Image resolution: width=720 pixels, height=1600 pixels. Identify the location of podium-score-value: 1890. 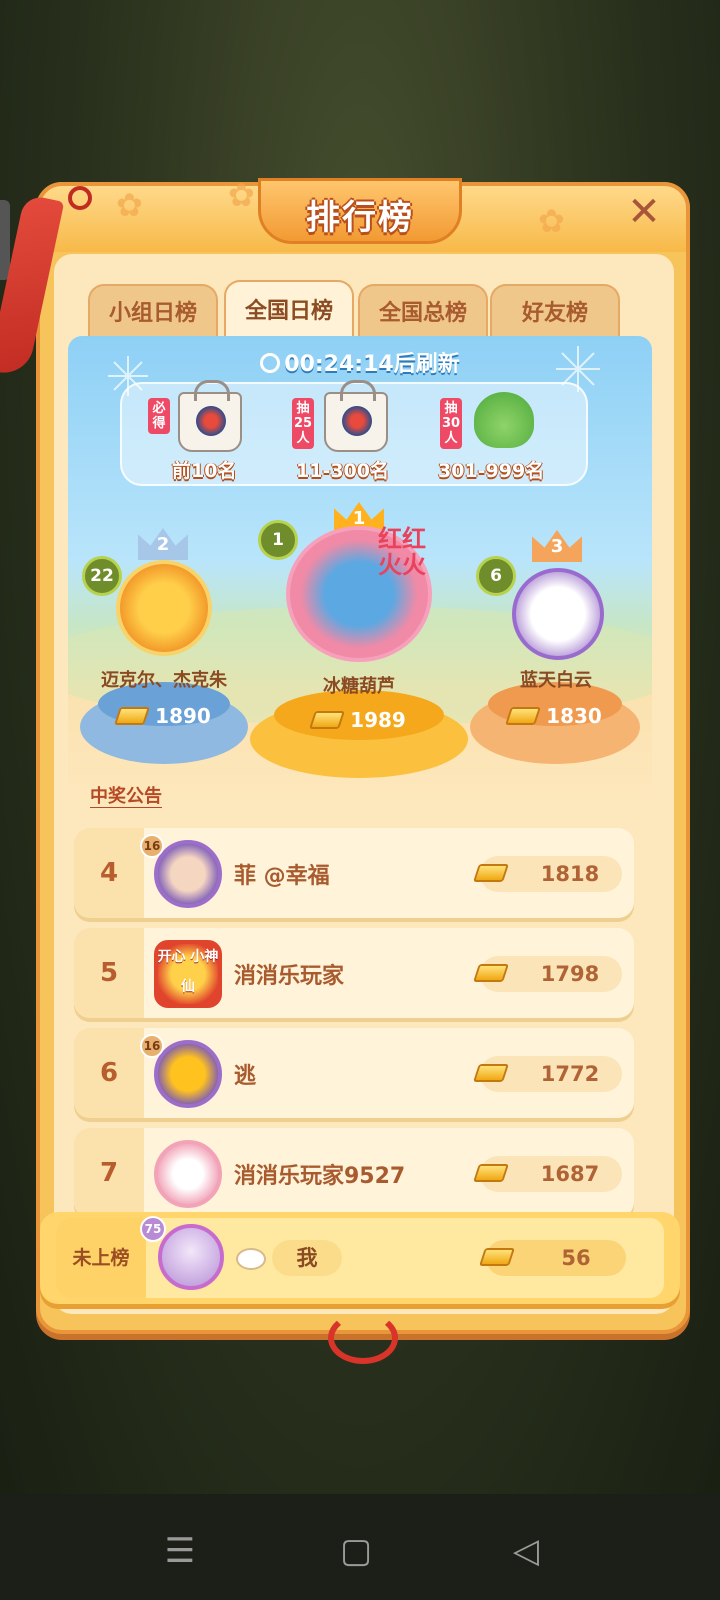
(183, 716).